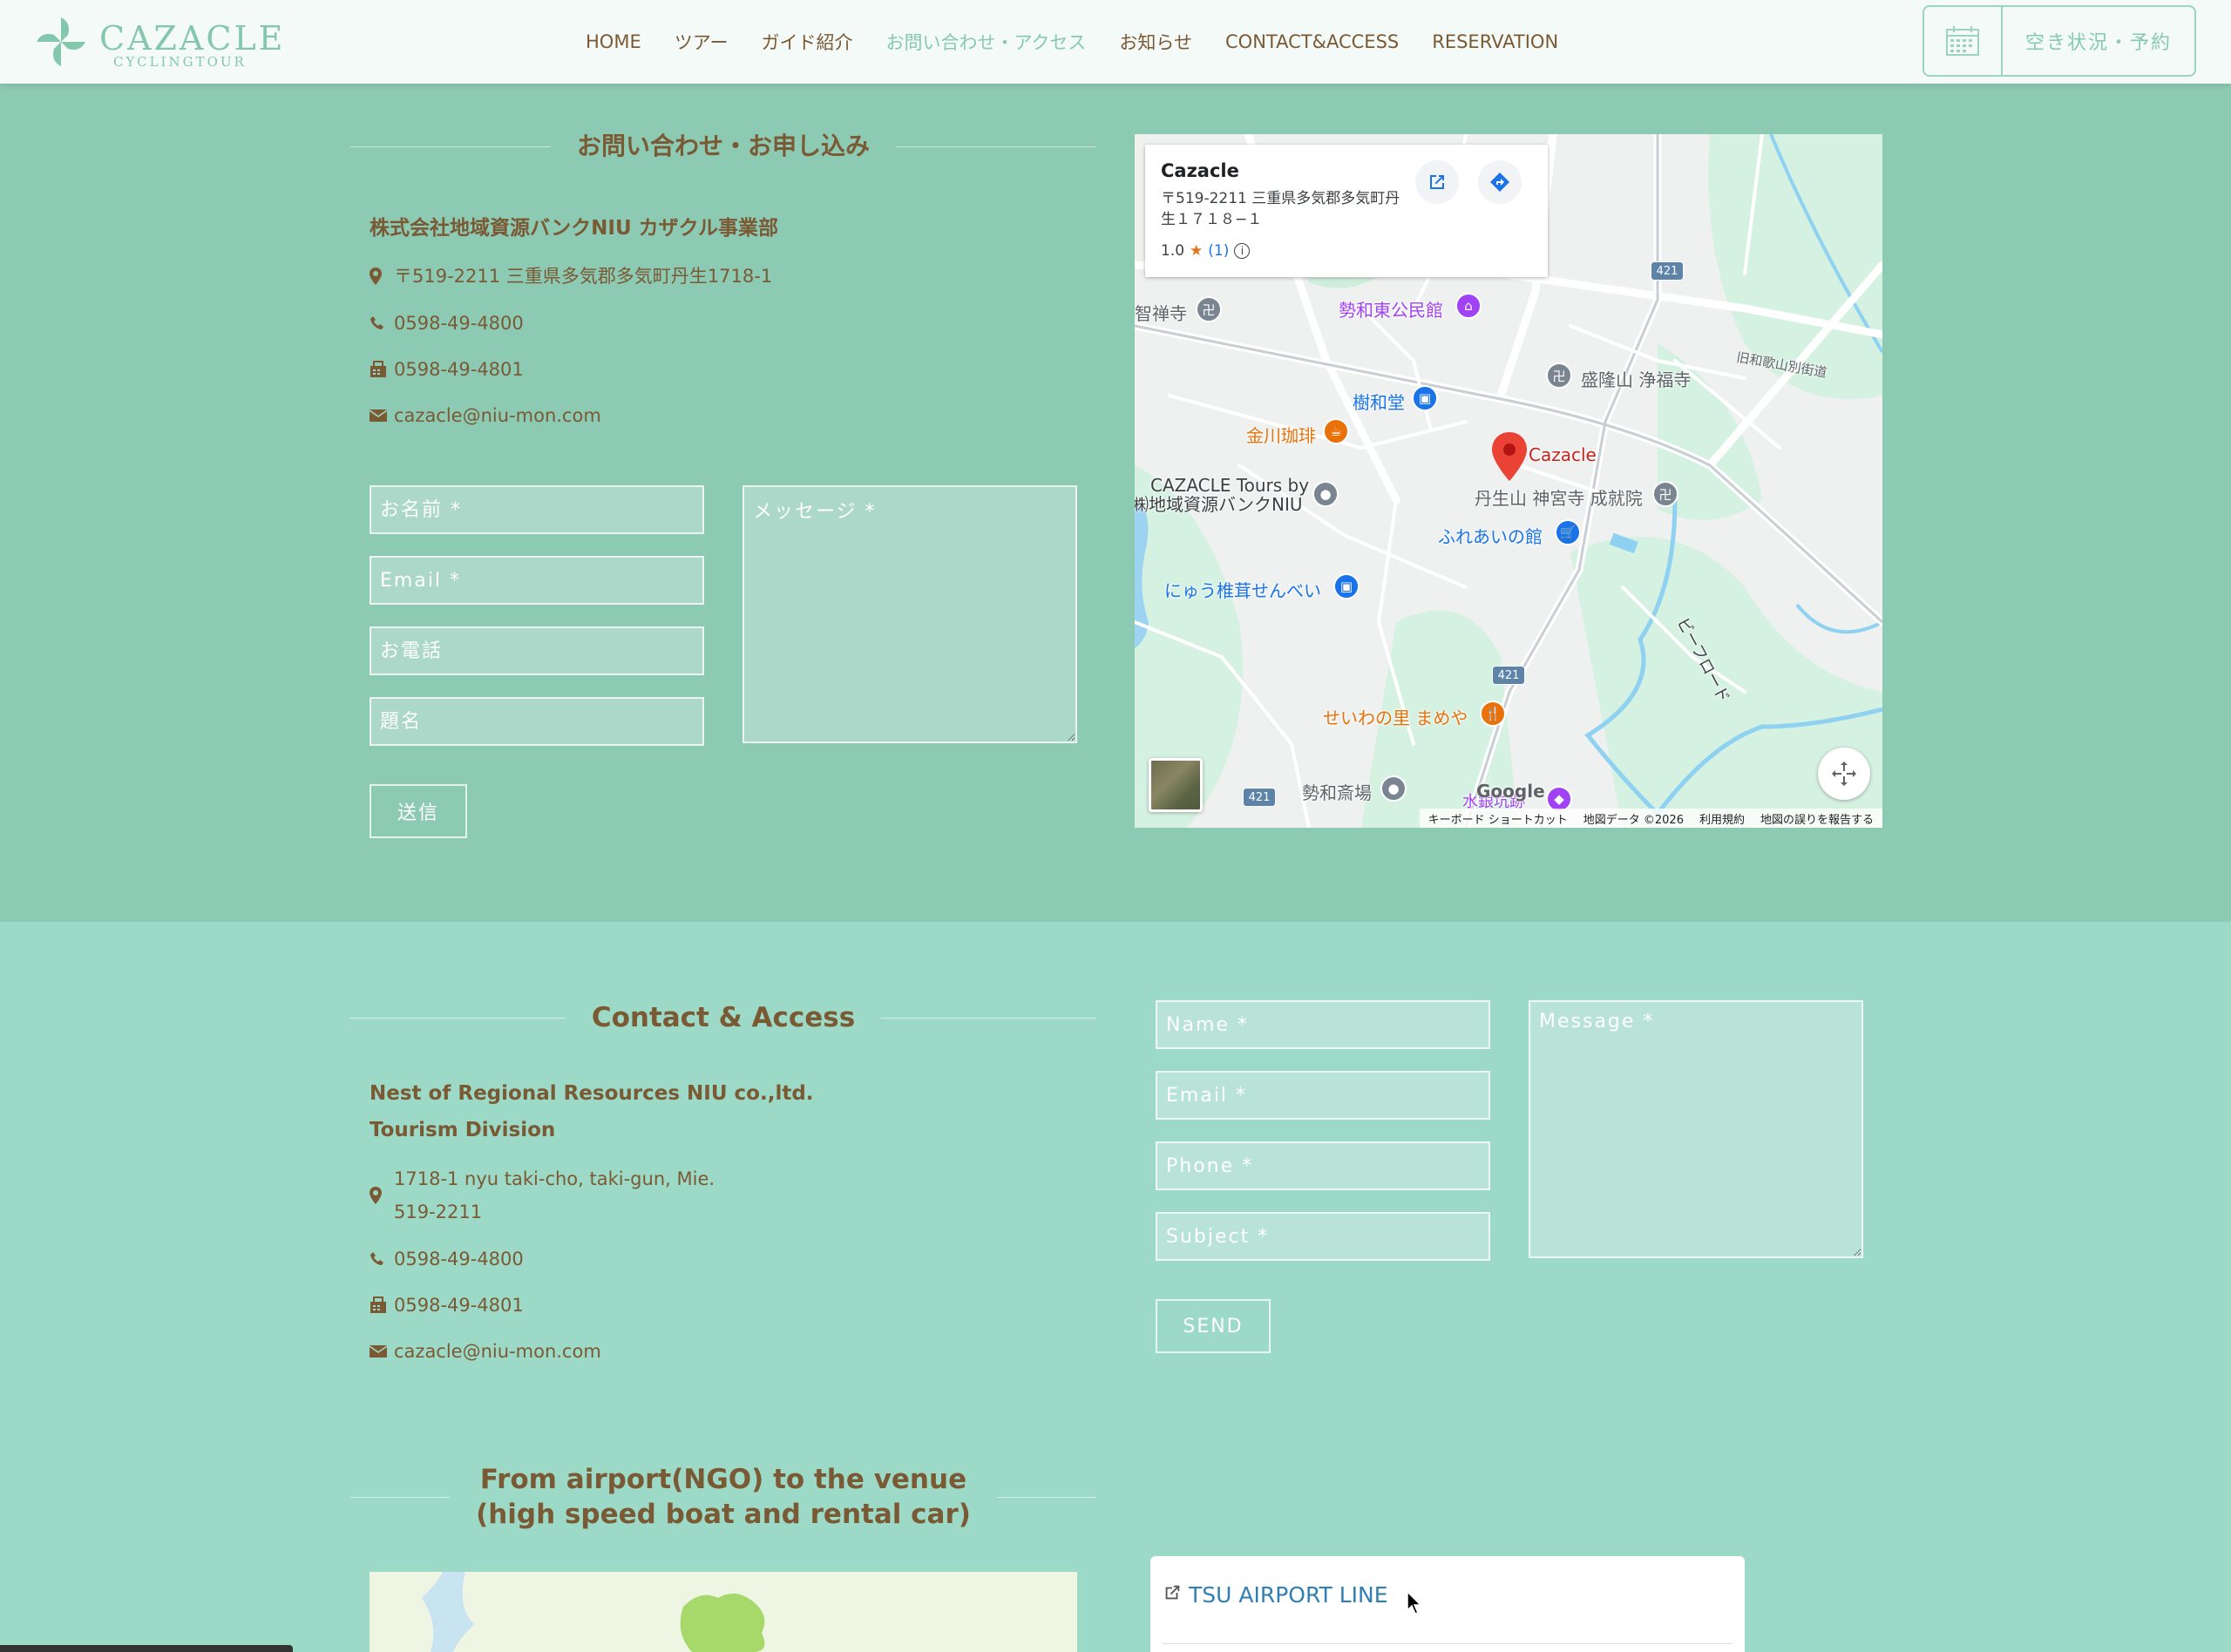  Describe the element at coordinates (592, 1093) in the screenshot. I see `en-company-line1: Nest of Regional Resources NIU co.,ltd.` at that location.